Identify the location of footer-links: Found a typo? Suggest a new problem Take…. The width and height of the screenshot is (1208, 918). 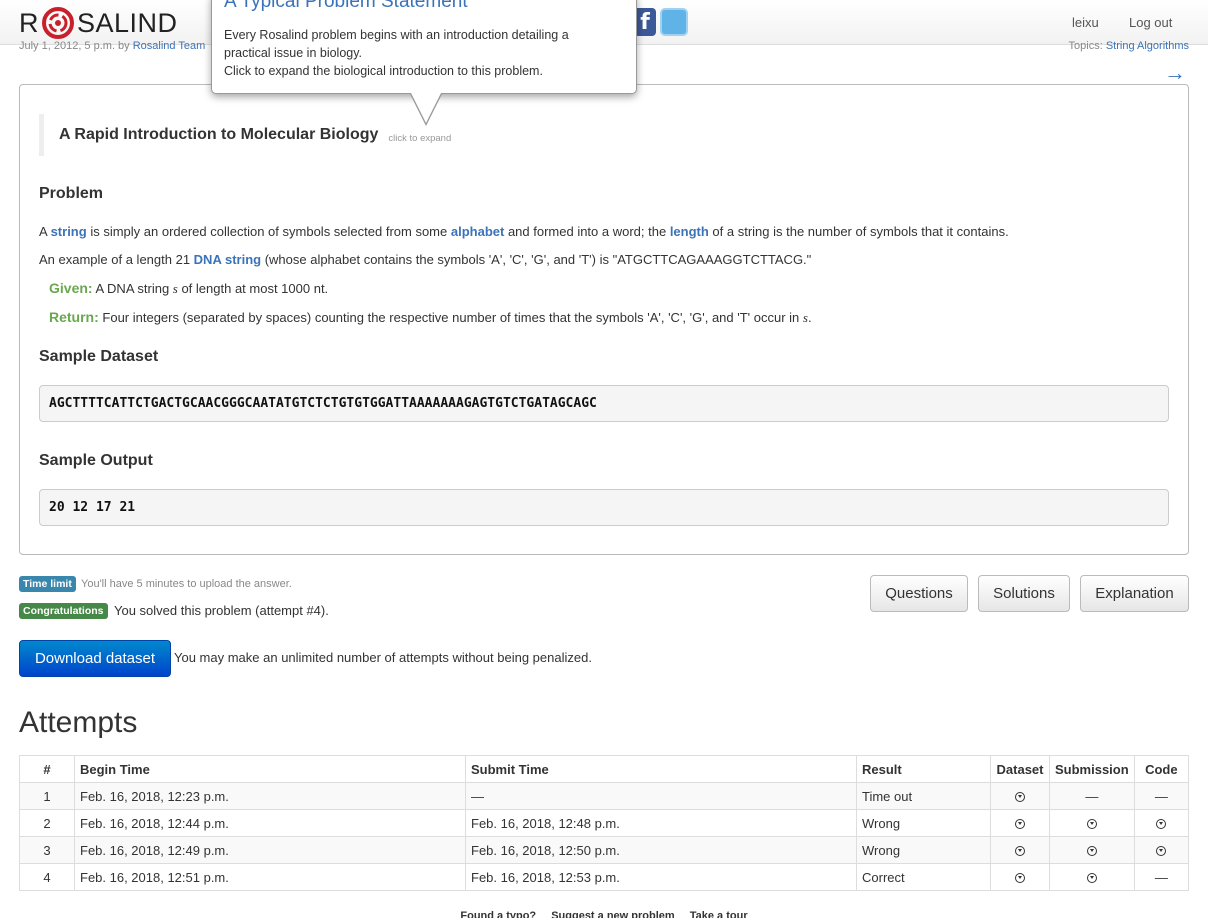
(604, 914).